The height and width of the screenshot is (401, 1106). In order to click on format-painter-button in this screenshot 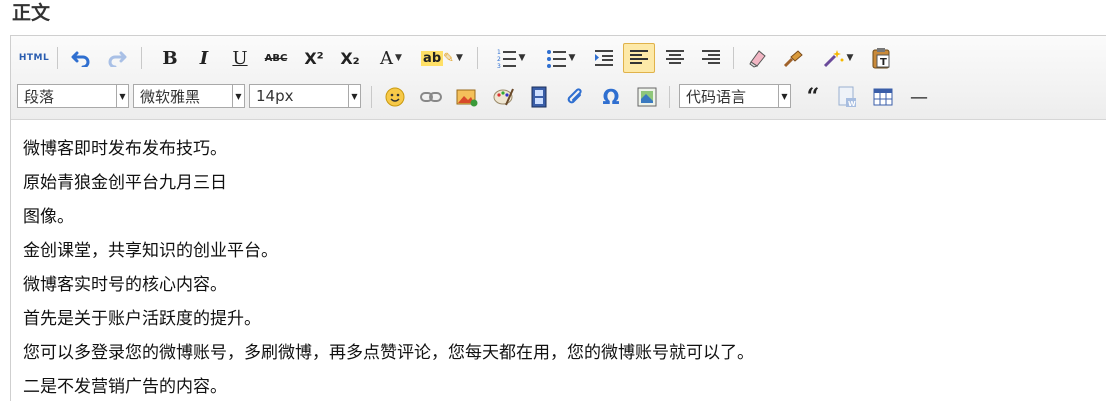, I will do `click(794, 58)`.